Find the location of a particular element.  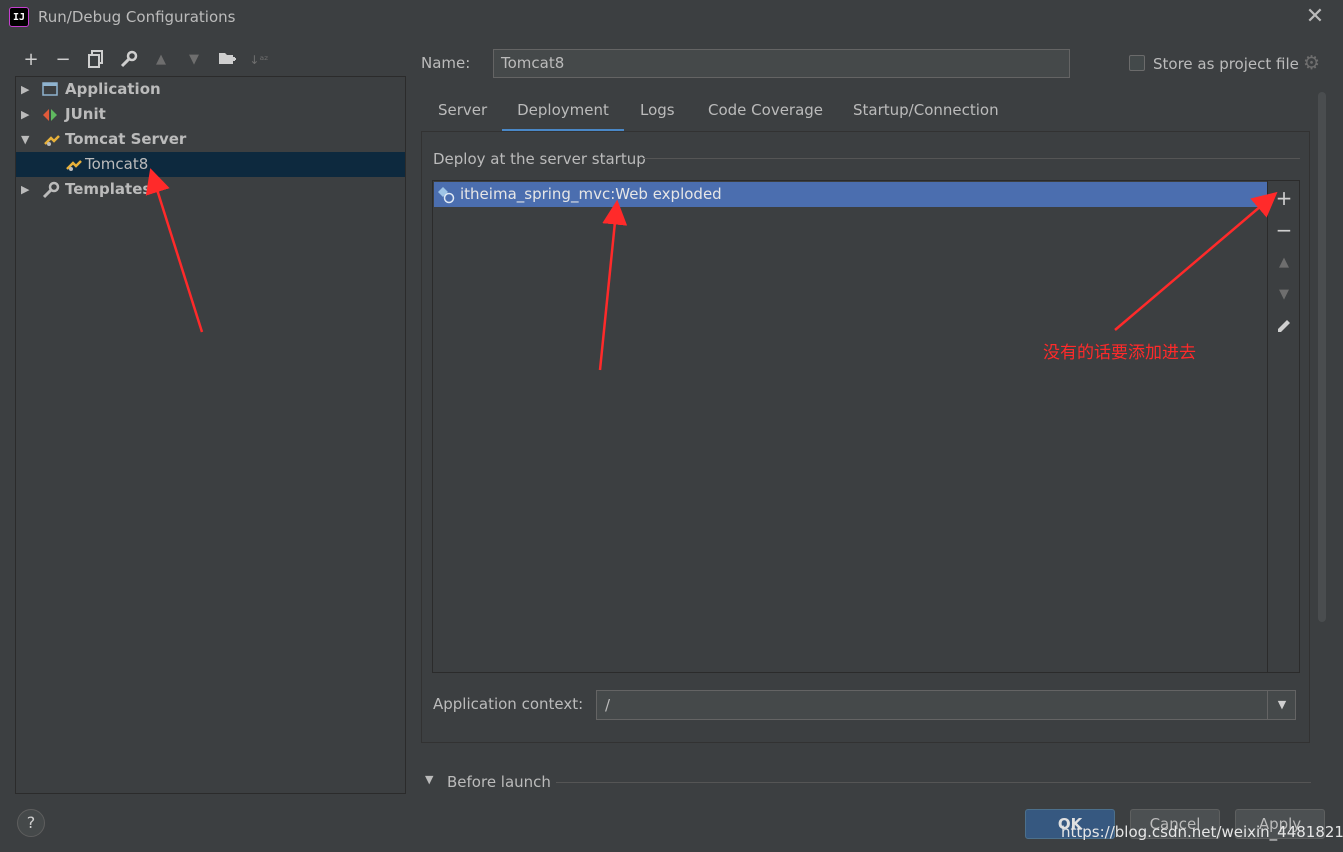

watermark: https://blog.csdn.net/weixin_44818215 is located at coordinates (1202, 832).